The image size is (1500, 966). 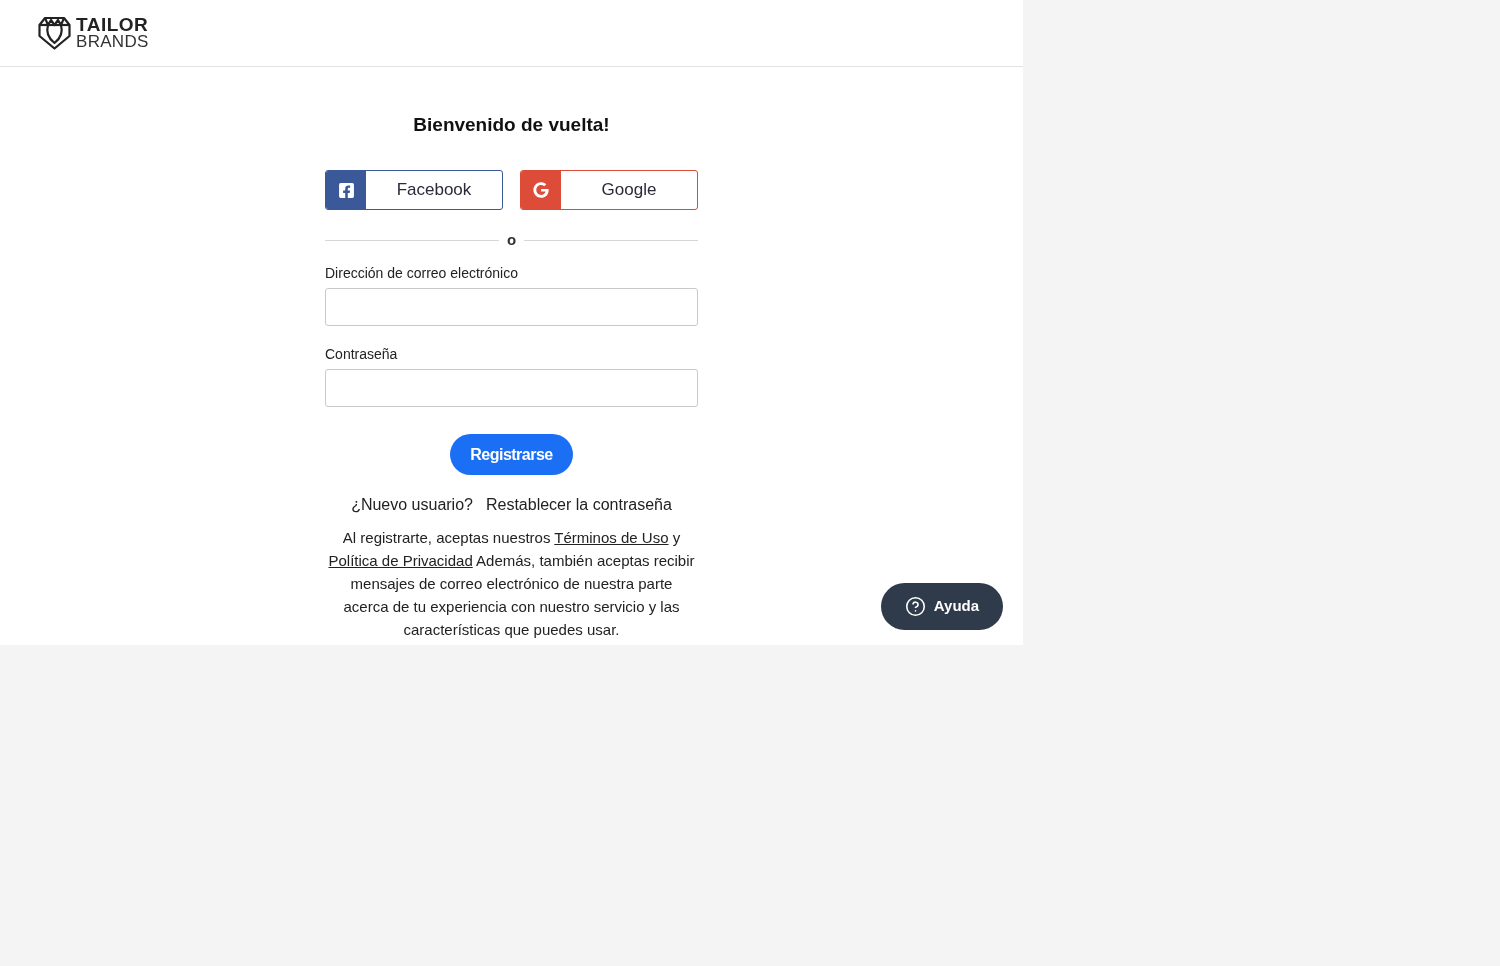 What do you see at coordinates (511, 125) in the screenshot?
I see `page-title: Bienvenido de vuelta!` at bounding box center [511, 125].